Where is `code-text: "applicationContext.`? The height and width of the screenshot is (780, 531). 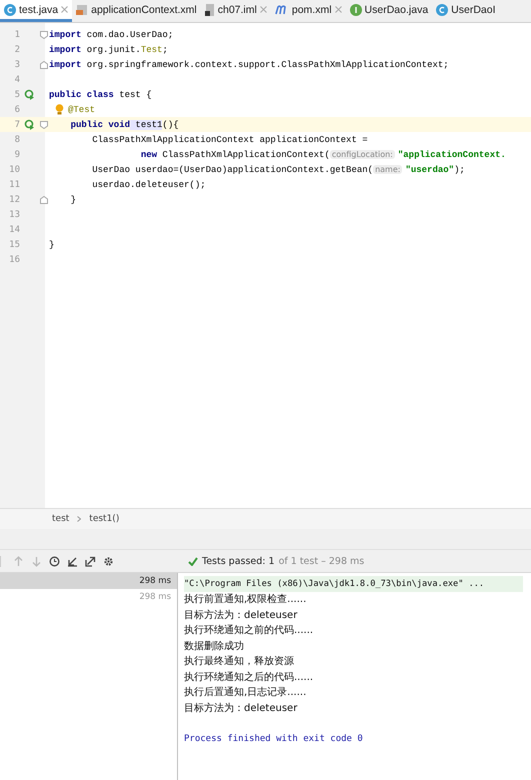
code-text: "applicationContext. is located at coordinates (452, 155).